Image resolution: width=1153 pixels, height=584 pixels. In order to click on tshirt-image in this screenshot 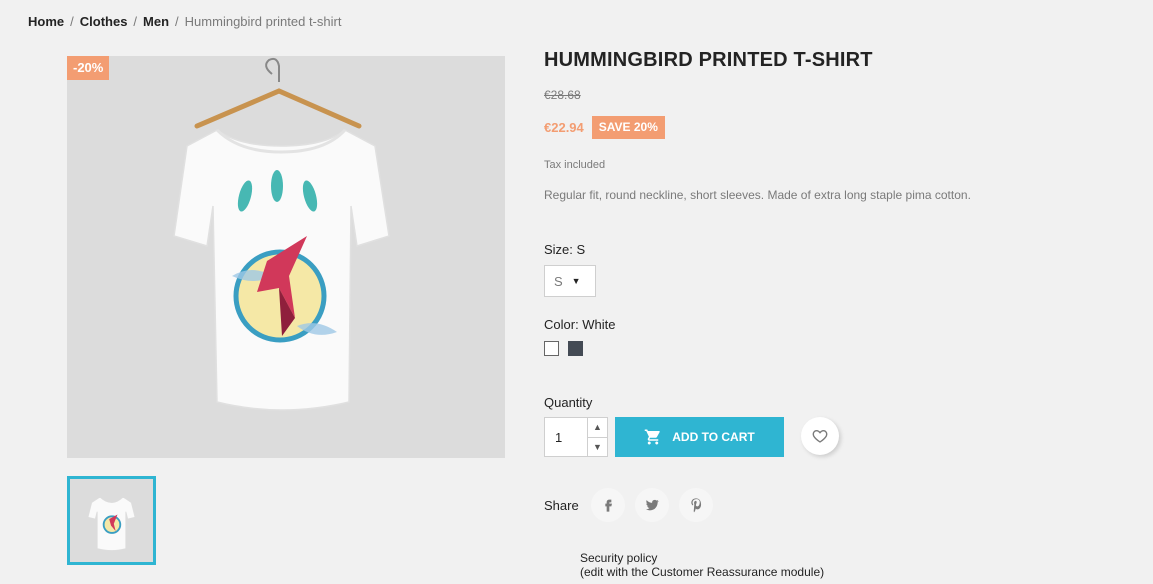, I will do `click(281, 234)`.